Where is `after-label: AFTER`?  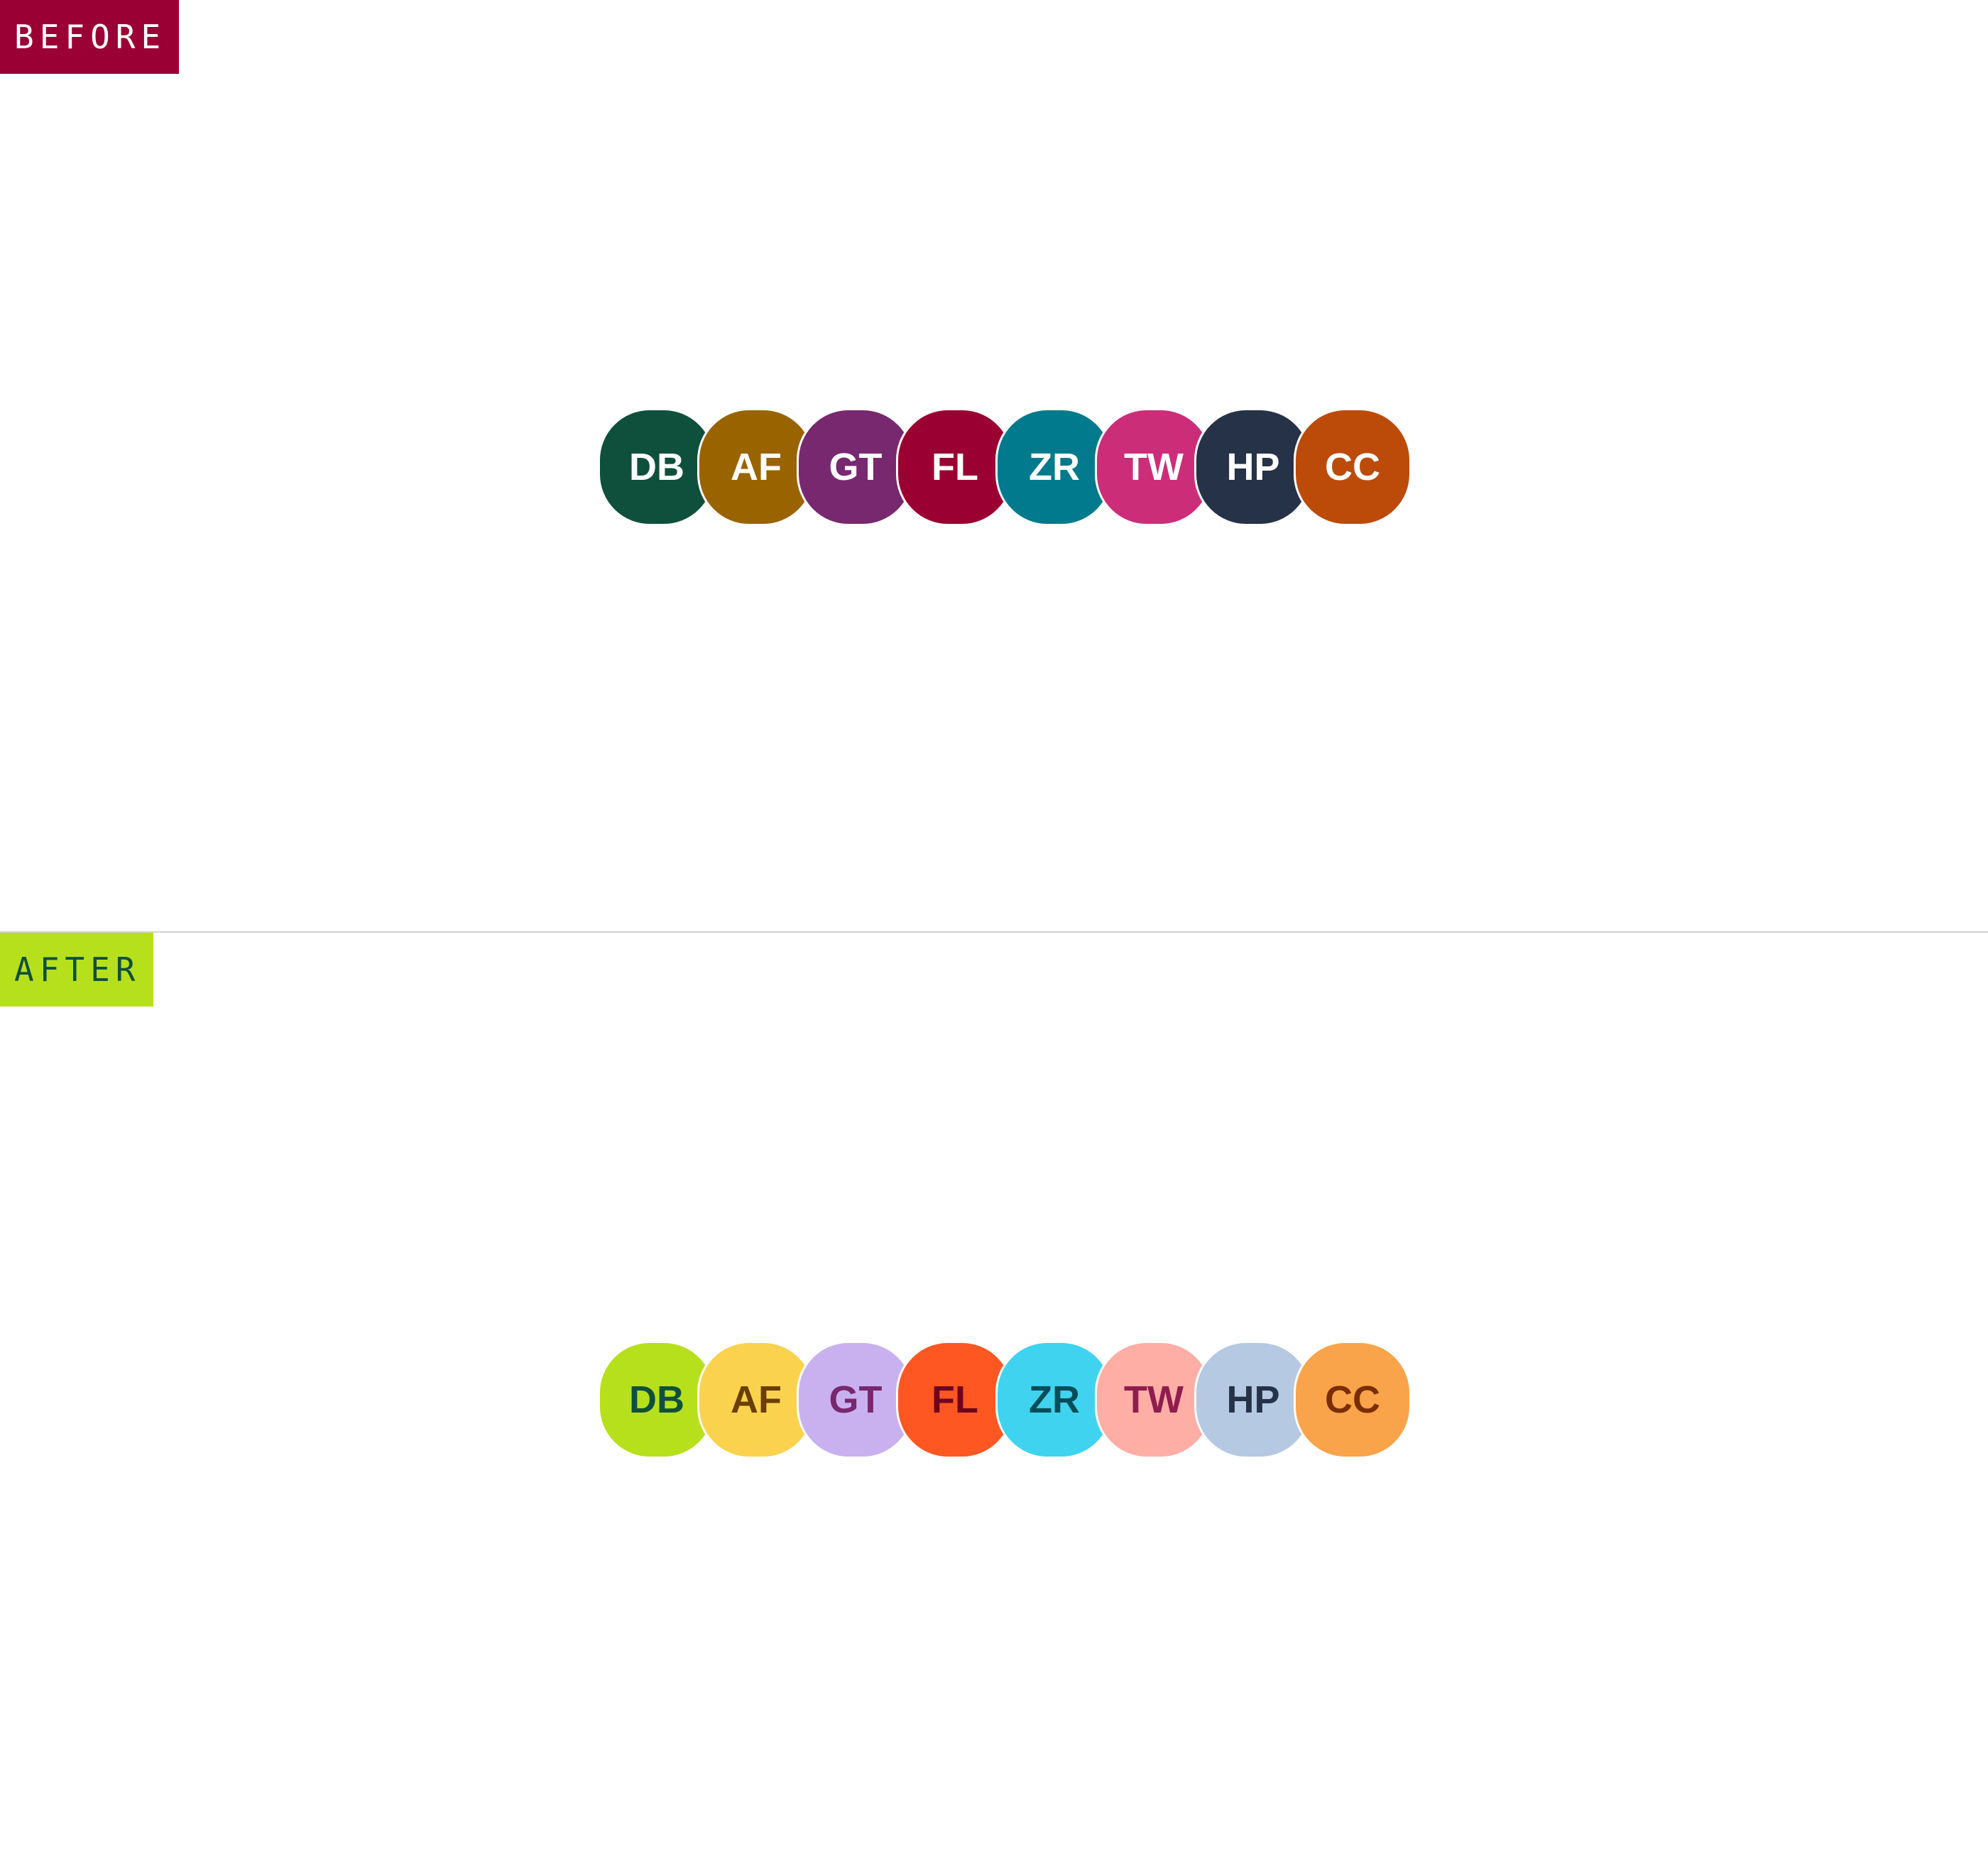 after-label: AFTER is located at coordinates (77, 970).